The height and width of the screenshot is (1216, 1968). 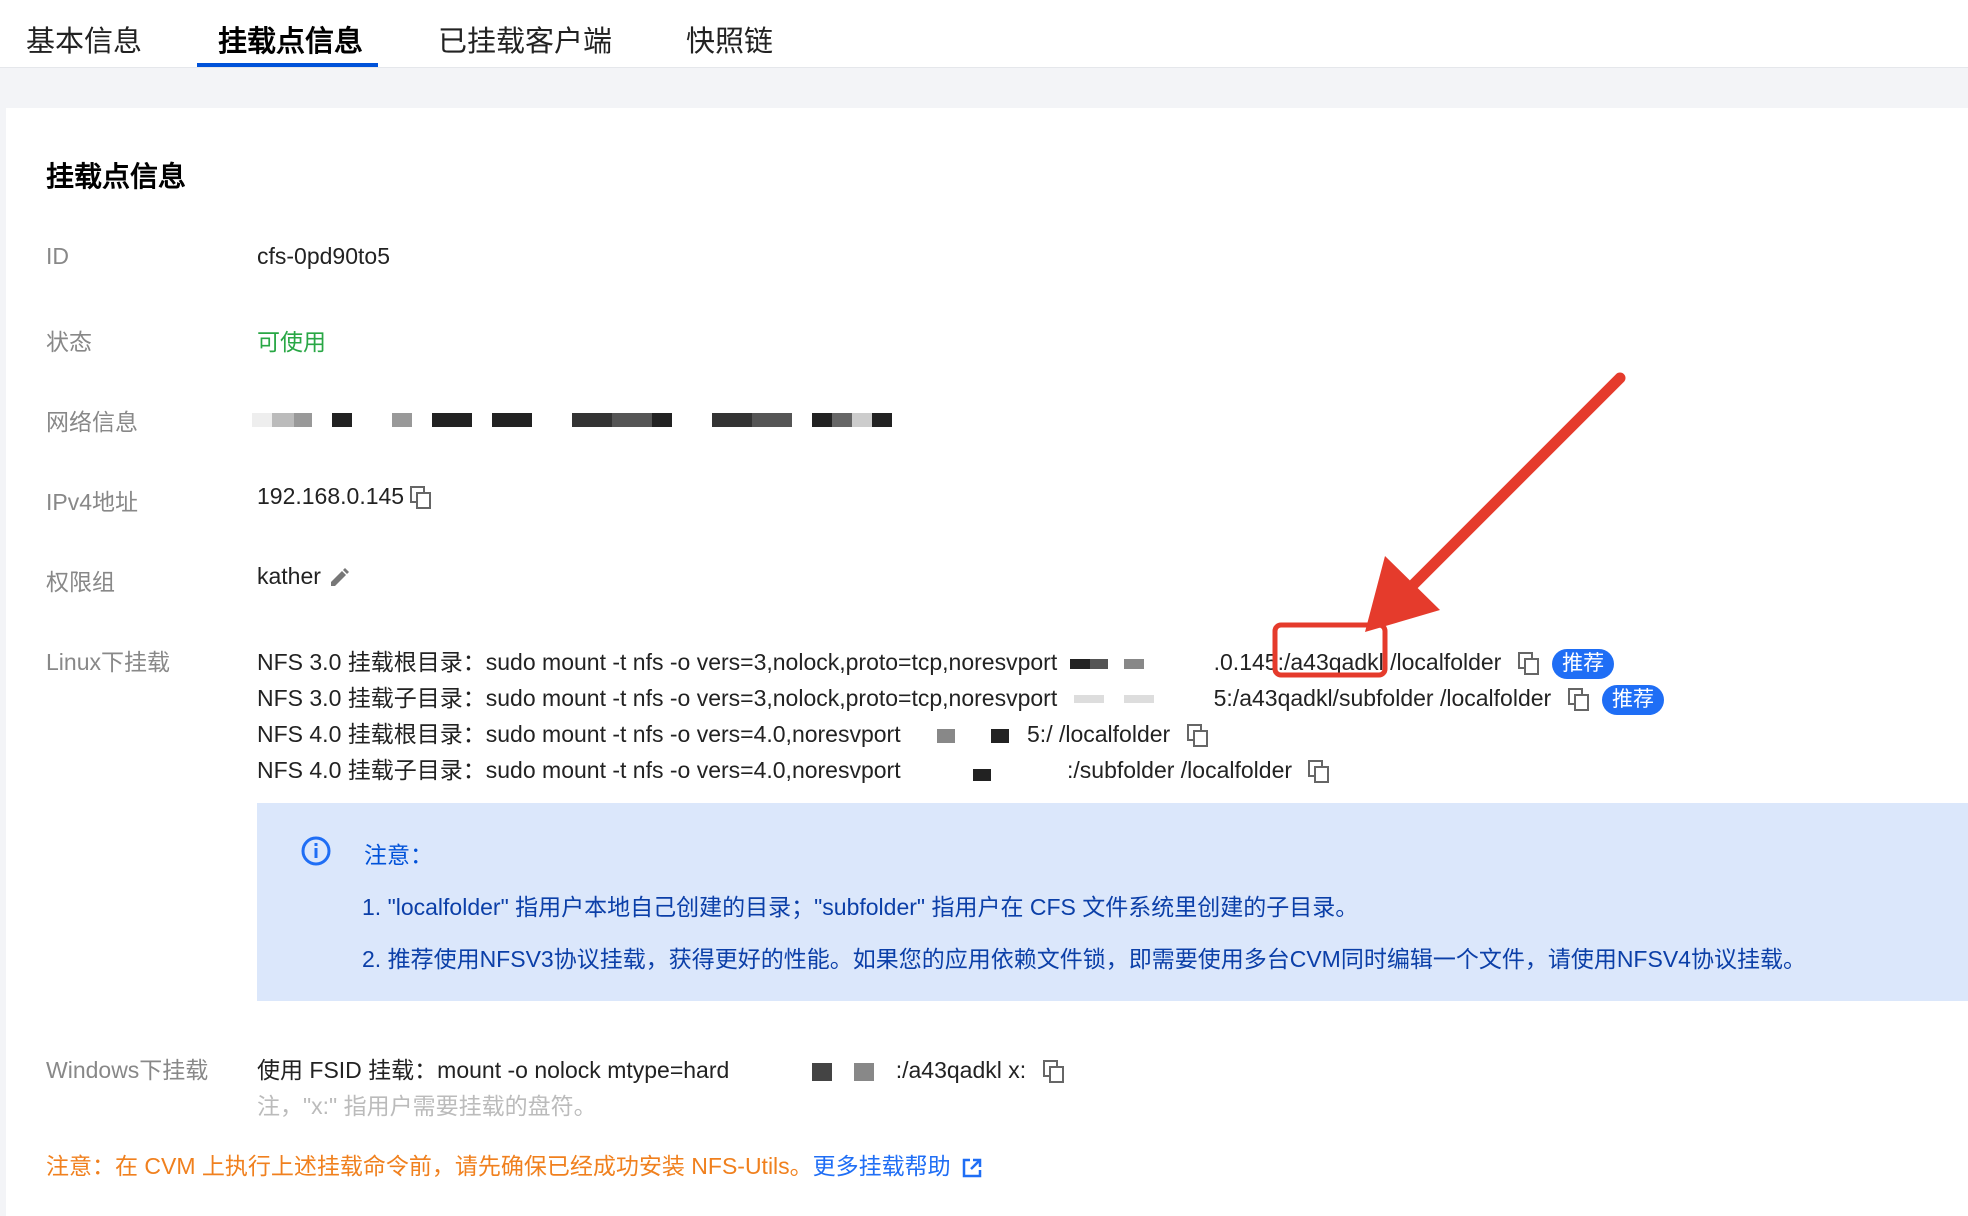 What do you see at coordinates (290, 39) in the screenshot?
I see `tab-mount-point-info: 挂载点信息` at bounding box center [290, 39].